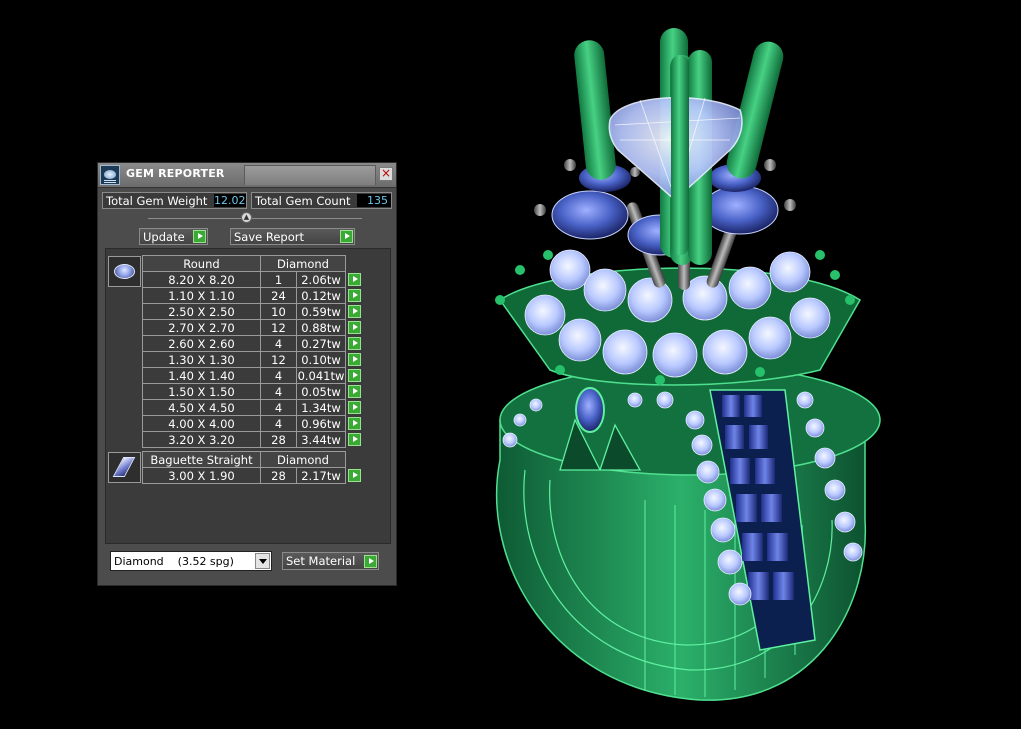 The image size is (1021, 729). What do you see at coordinates (164, 237) in the screenshot?
I see `update-button-label: Update` at bounding box center [164, 237].